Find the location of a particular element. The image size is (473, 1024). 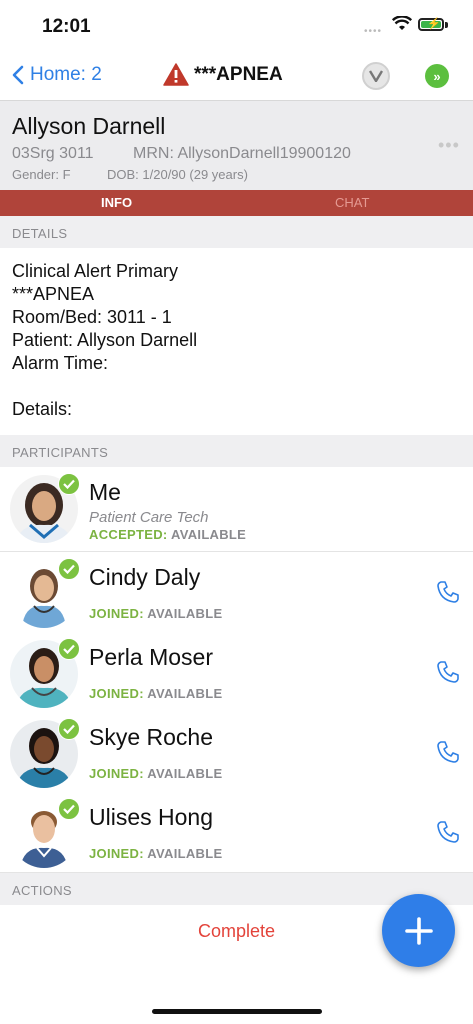

participant-row-cindy-daly: Cindy Daly JOINED: AVAILABLE is located at coordinates (236, 592).